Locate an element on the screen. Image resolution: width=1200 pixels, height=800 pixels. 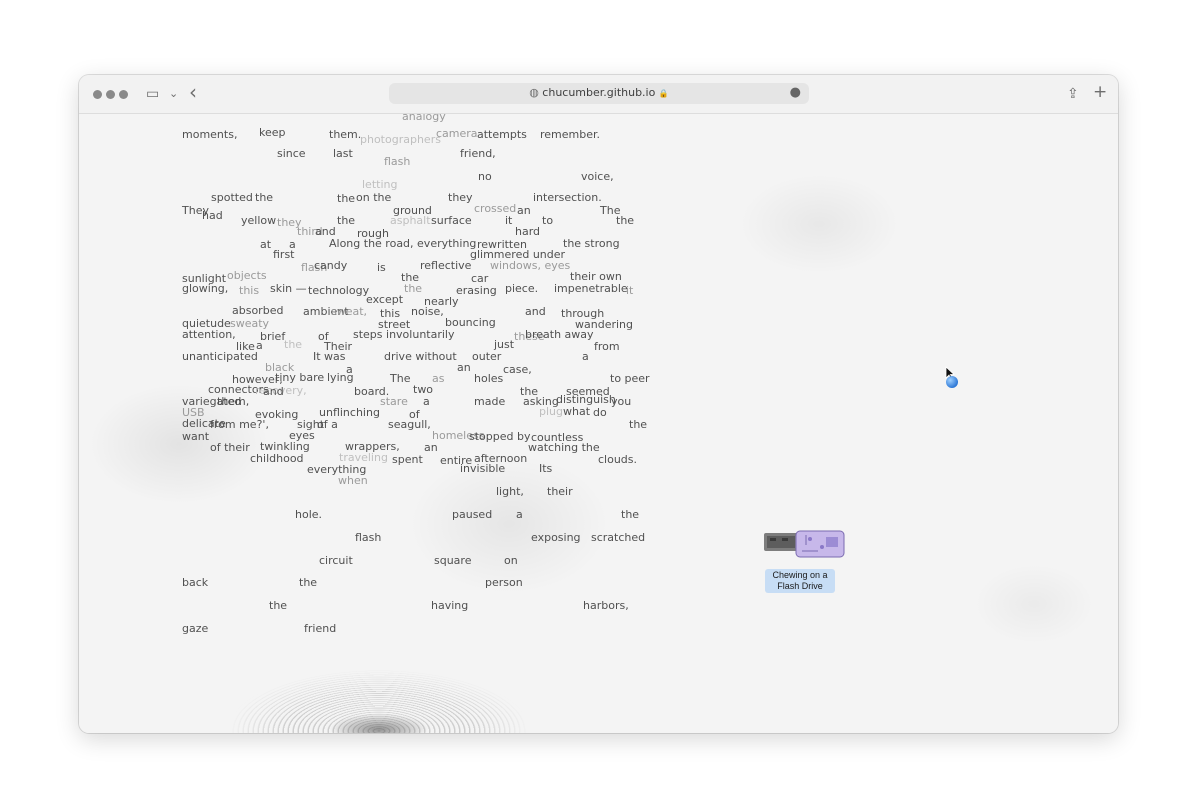
poem-word: the strong is located at coordinates (591, 243).